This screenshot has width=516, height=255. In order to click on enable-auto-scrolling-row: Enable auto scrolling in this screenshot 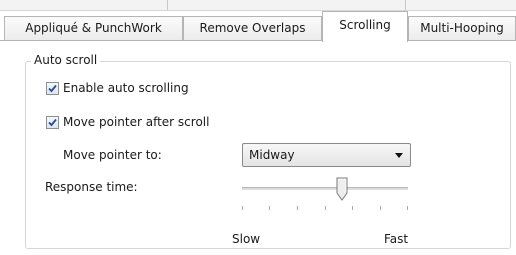, I will do `click(117, 88)`.